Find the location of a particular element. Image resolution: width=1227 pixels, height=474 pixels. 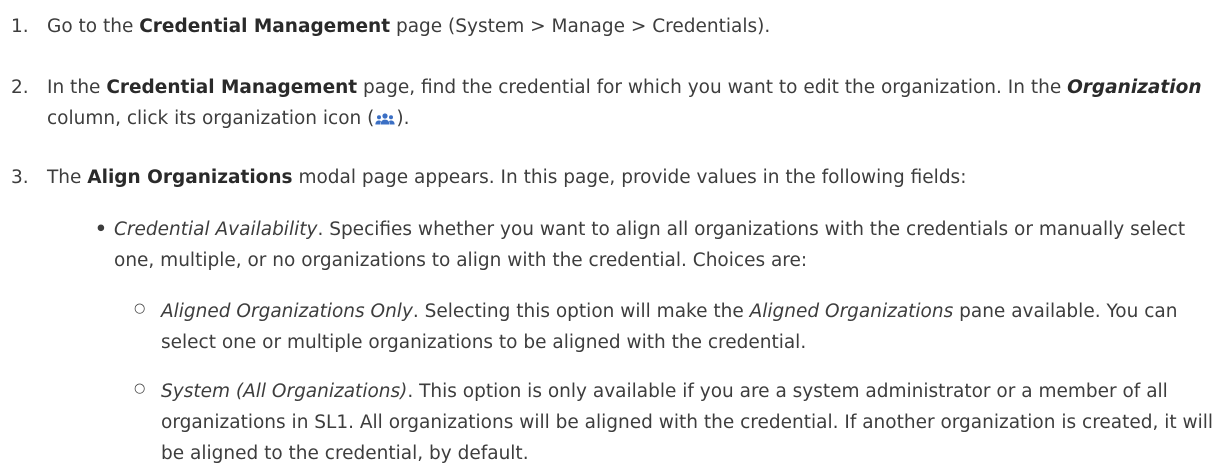

step-text-part: page (System > Manage > Credentials). is located at coordinates (580, 26).